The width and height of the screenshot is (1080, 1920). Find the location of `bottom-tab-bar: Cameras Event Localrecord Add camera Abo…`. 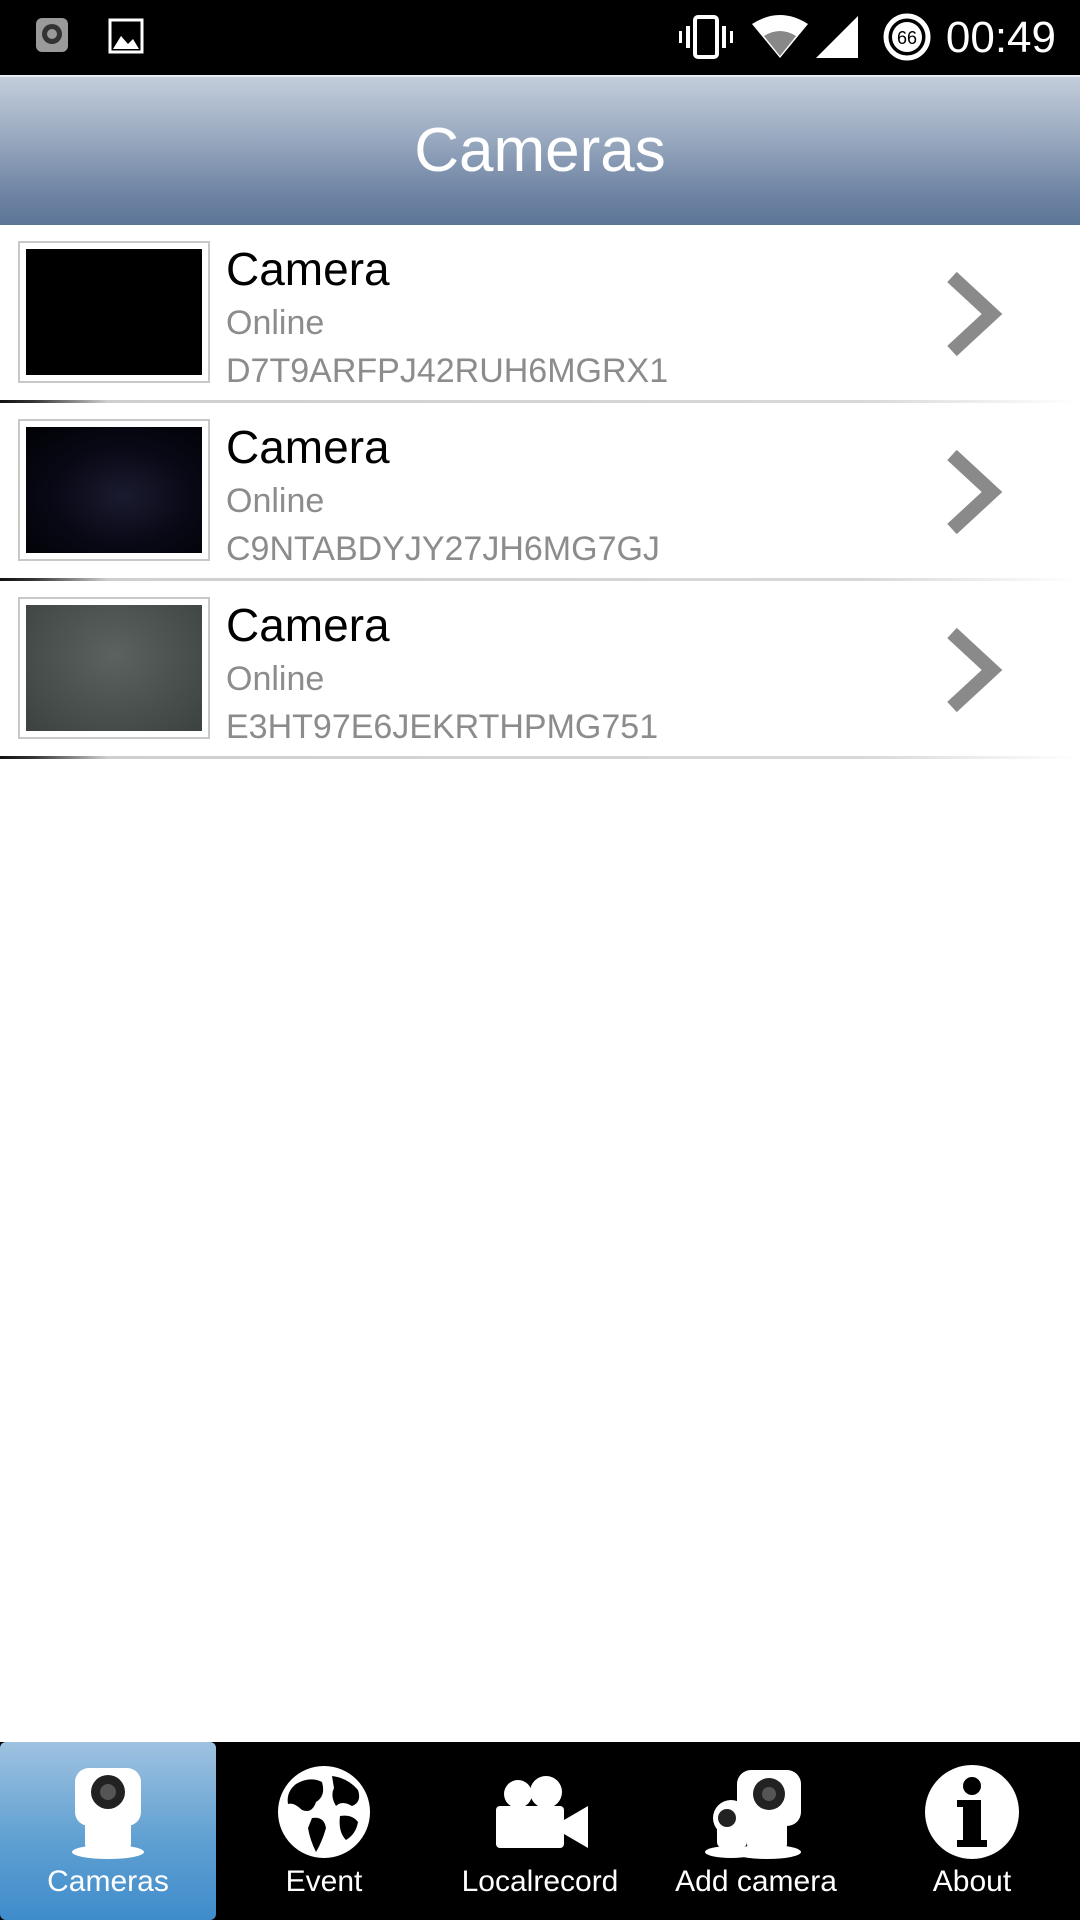

bottom-tab-bar: Cameras Event Localrecord Add camera Abo… is located at coordinates (540, 1831).